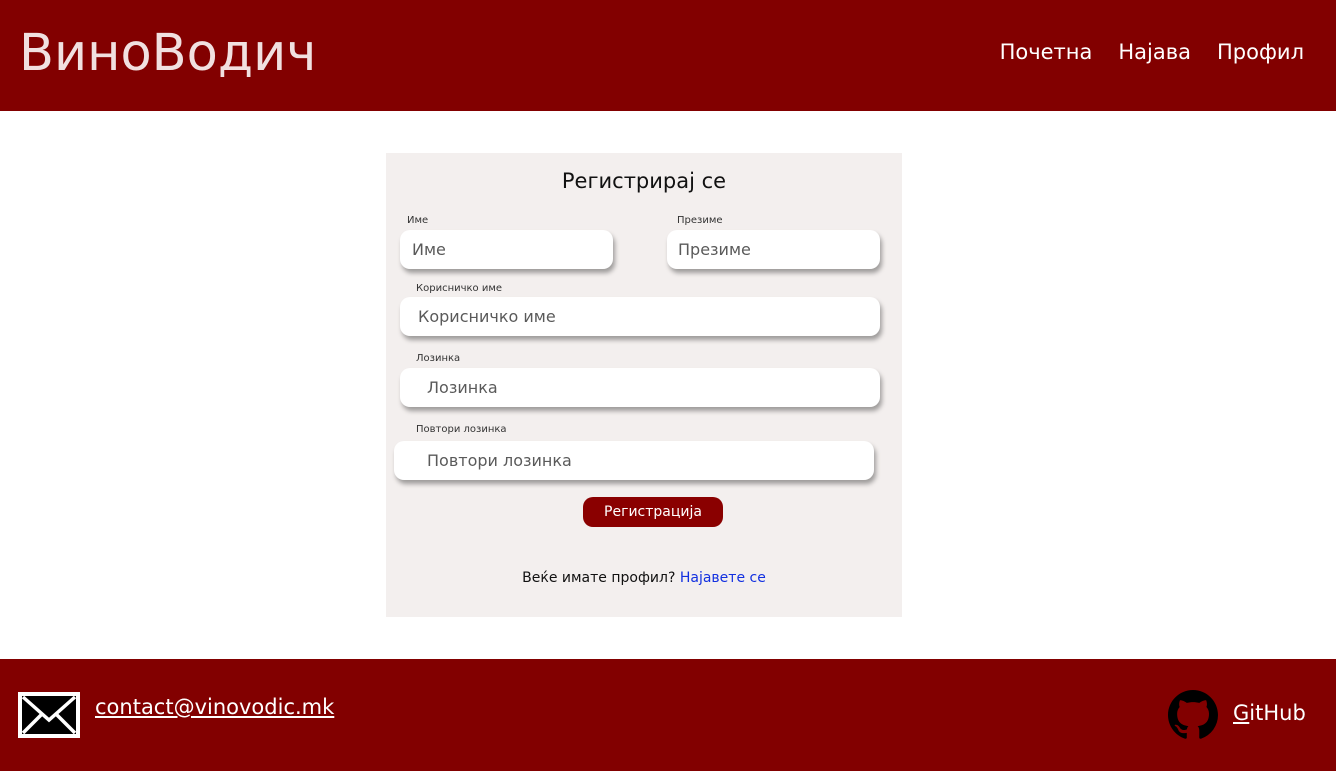 The height and width of the screenshot is (771, 1336). I want to click on login-prompt: Веќе имате профил? Најавете се, so click(644, 578).